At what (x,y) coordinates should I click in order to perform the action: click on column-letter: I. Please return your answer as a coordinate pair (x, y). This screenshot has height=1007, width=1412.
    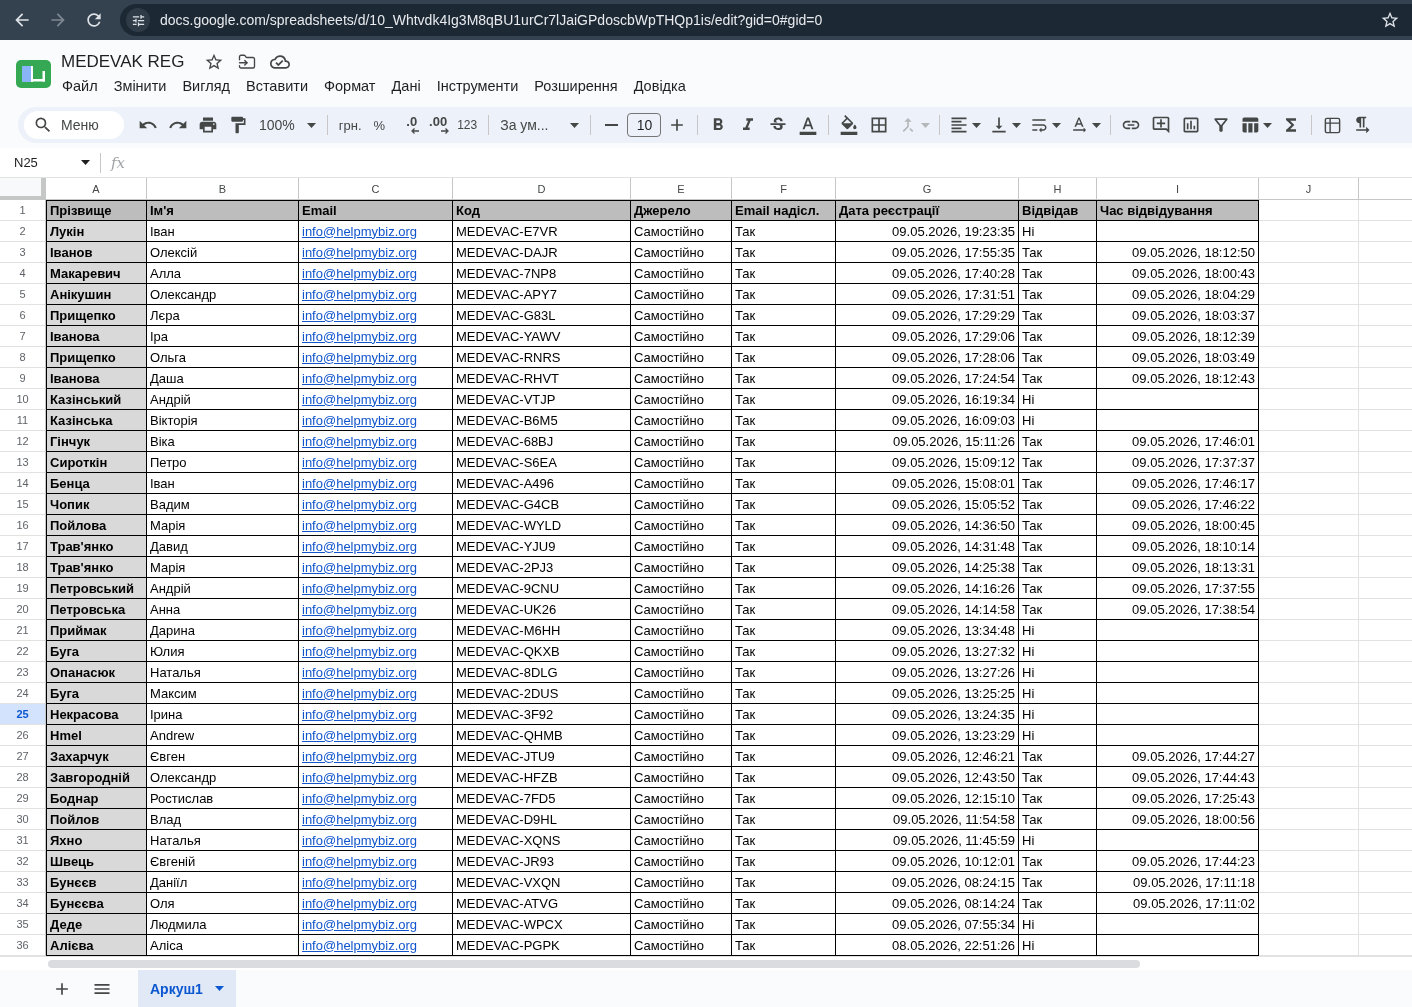
    Looking at the image, I should click on (1178, 189).